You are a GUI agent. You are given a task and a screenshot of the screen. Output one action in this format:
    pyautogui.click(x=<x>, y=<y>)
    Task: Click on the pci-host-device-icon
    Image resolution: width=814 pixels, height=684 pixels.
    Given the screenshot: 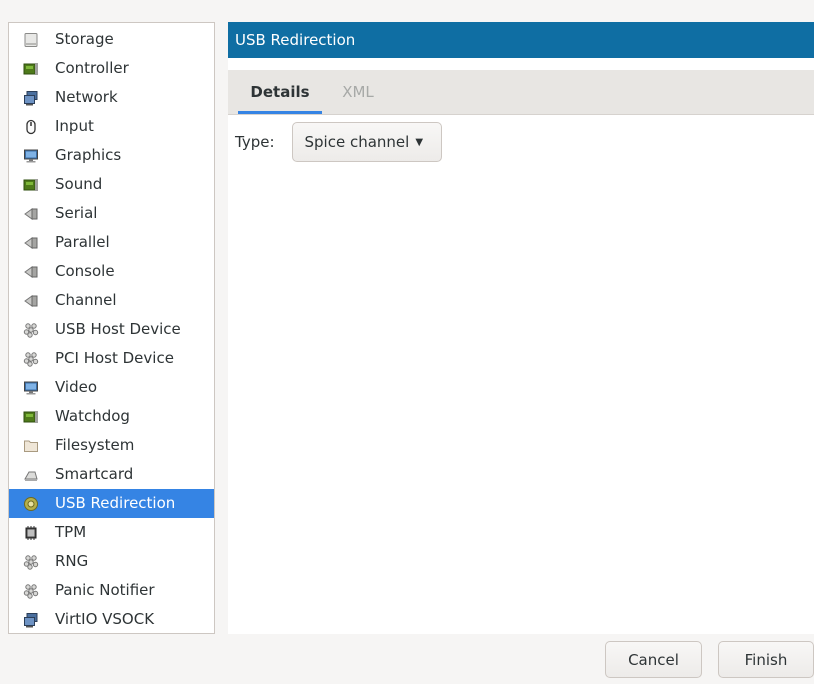 What is the action you would take?
    pyautogui.click(x=31, y=359)
    